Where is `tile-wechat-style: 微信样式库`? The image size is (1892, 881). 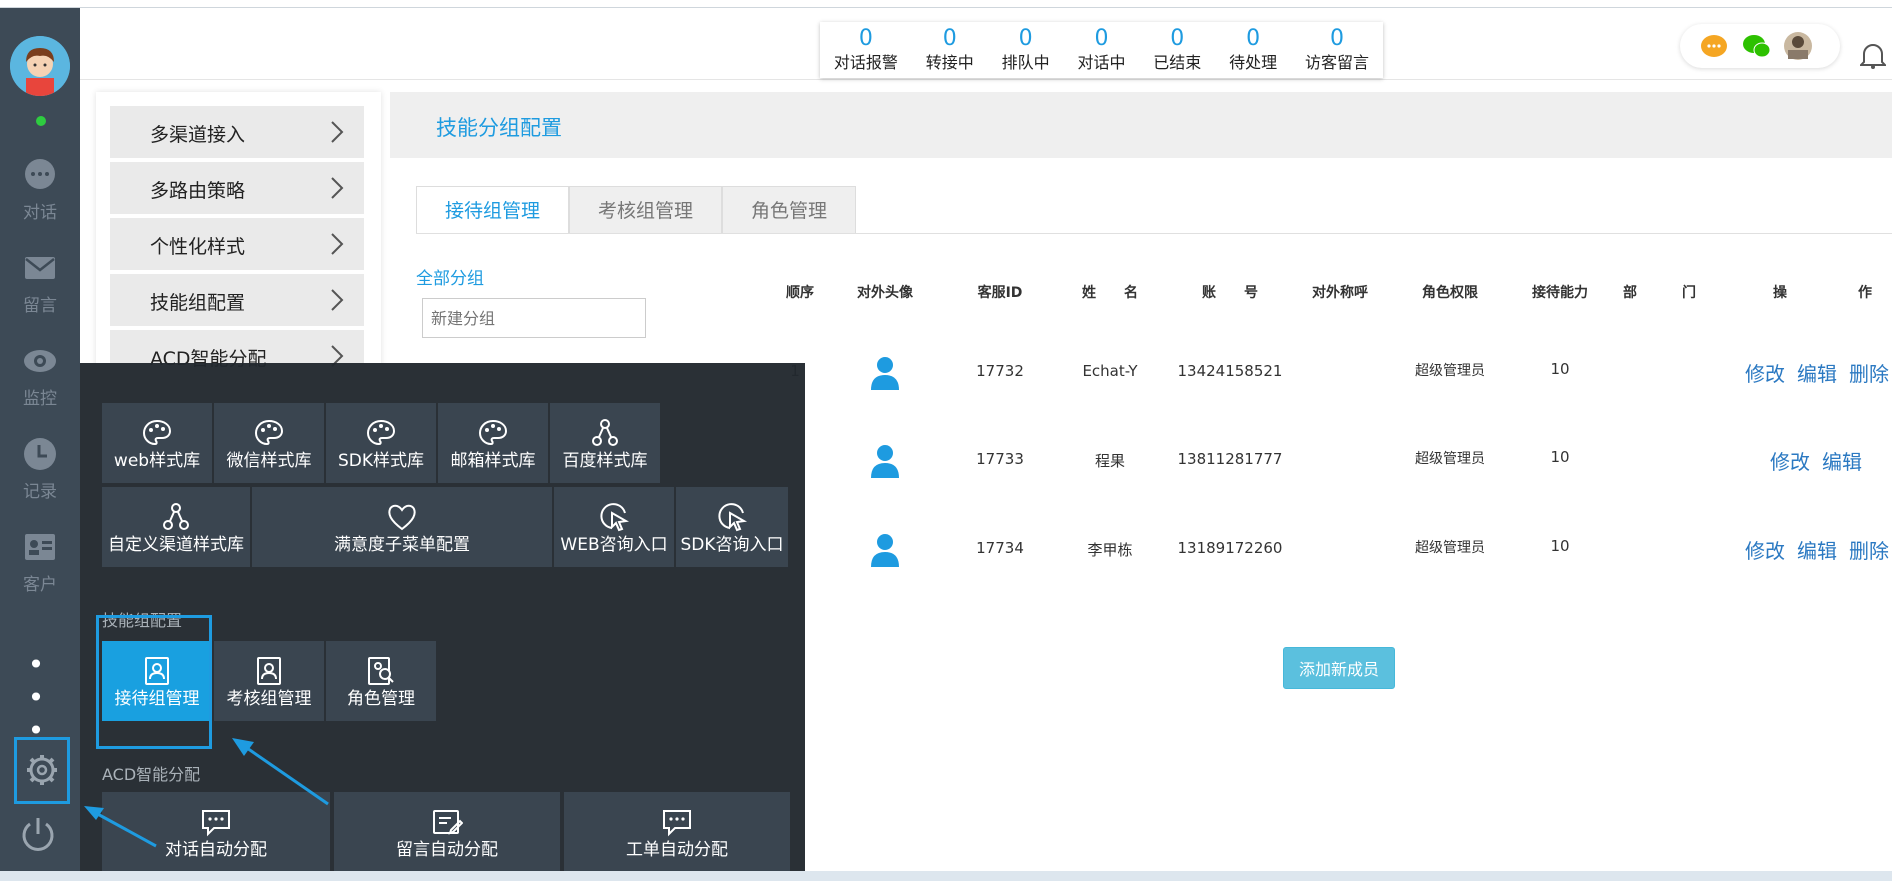
tile-wechat-style: 微信样式库 is located at coordinates (269, 443).